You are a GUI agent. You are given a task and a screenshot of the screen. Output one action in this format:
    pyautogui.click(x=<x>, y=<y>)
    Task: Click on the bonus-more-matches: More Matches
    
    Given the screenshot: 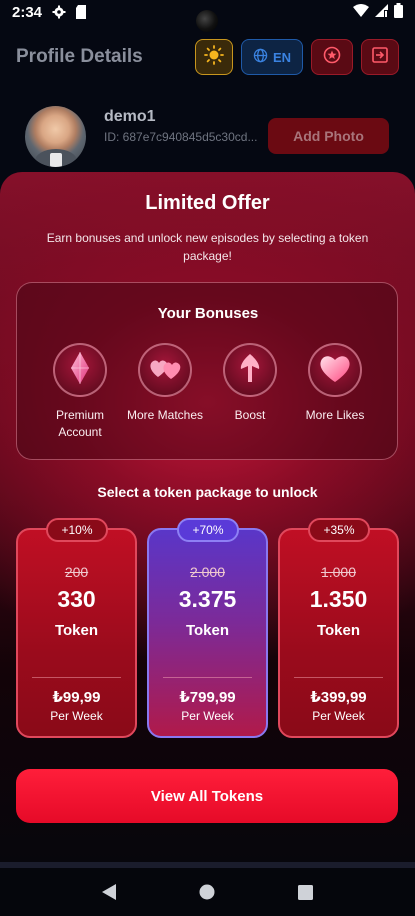 What is the action you would take?
    pyautogui.click(x=165, y=383)
    